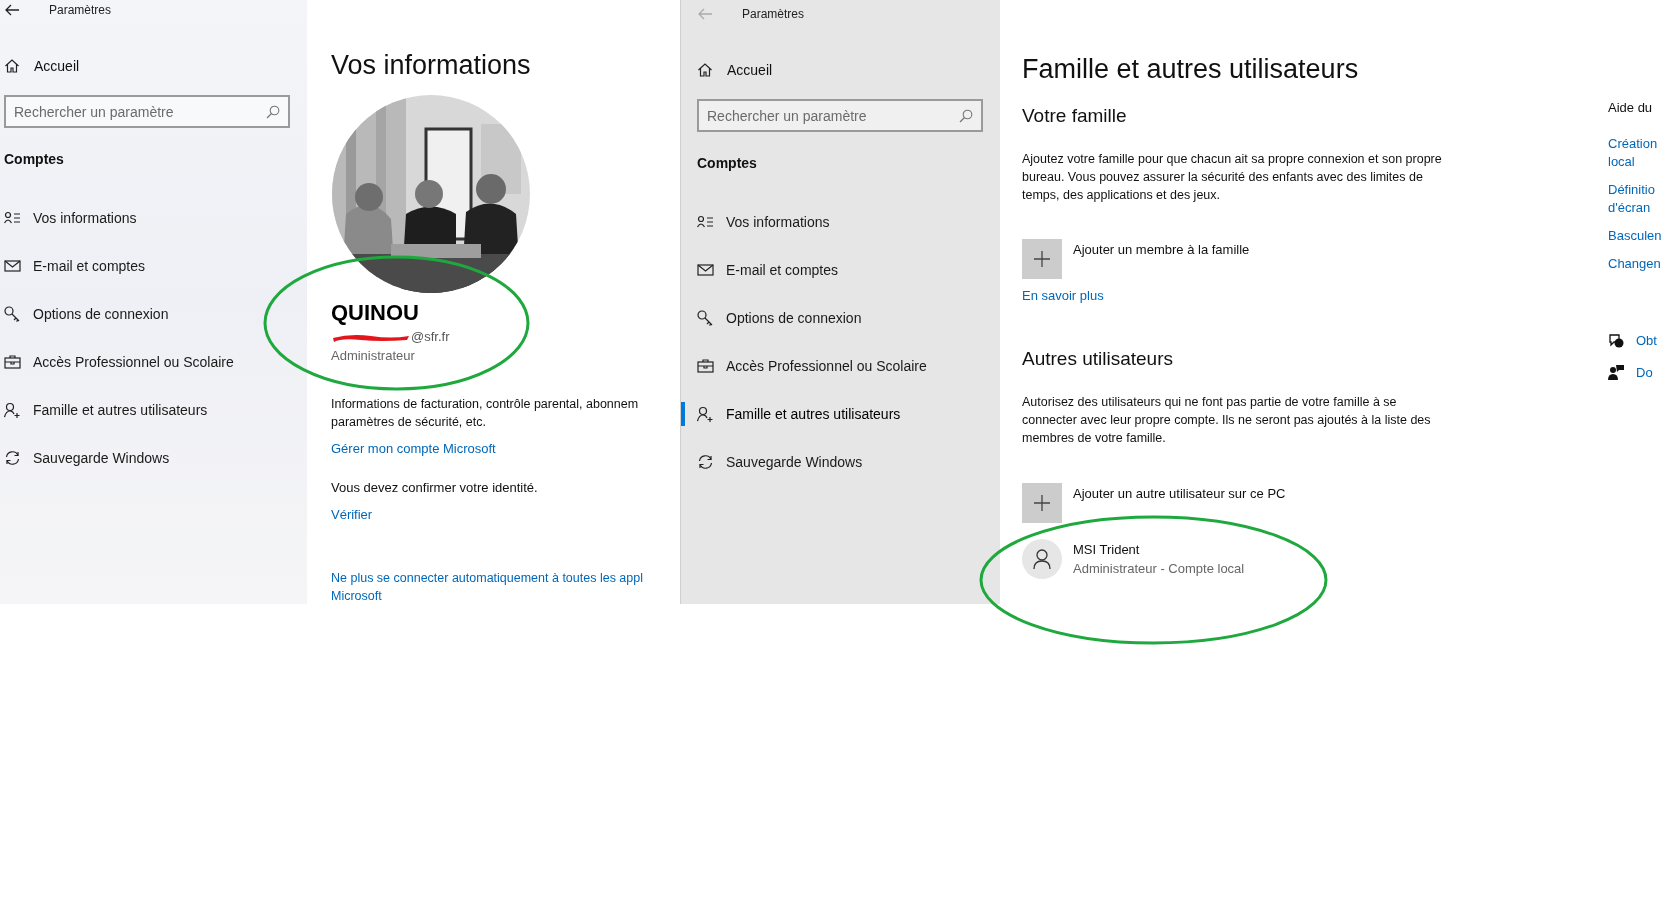 The width and height of the screenshot is (1669, 911). I want to click on user-name: MSI Trident, so click(1107, 550).